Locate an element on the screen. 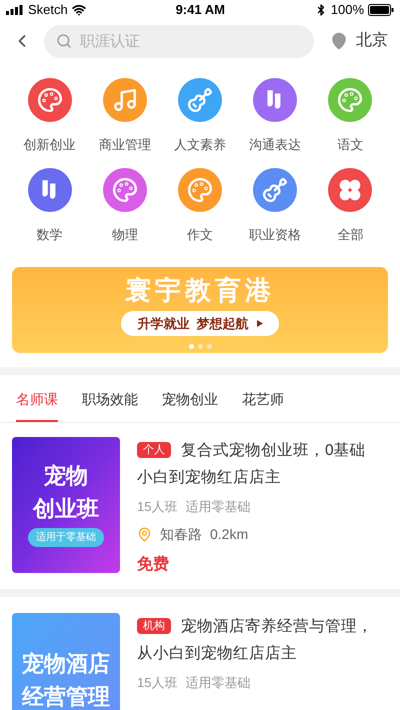 Image resolution: width=400 pixels, height=710 pixels. search-field: 职涯认证 is located at coordinates (179, 41).